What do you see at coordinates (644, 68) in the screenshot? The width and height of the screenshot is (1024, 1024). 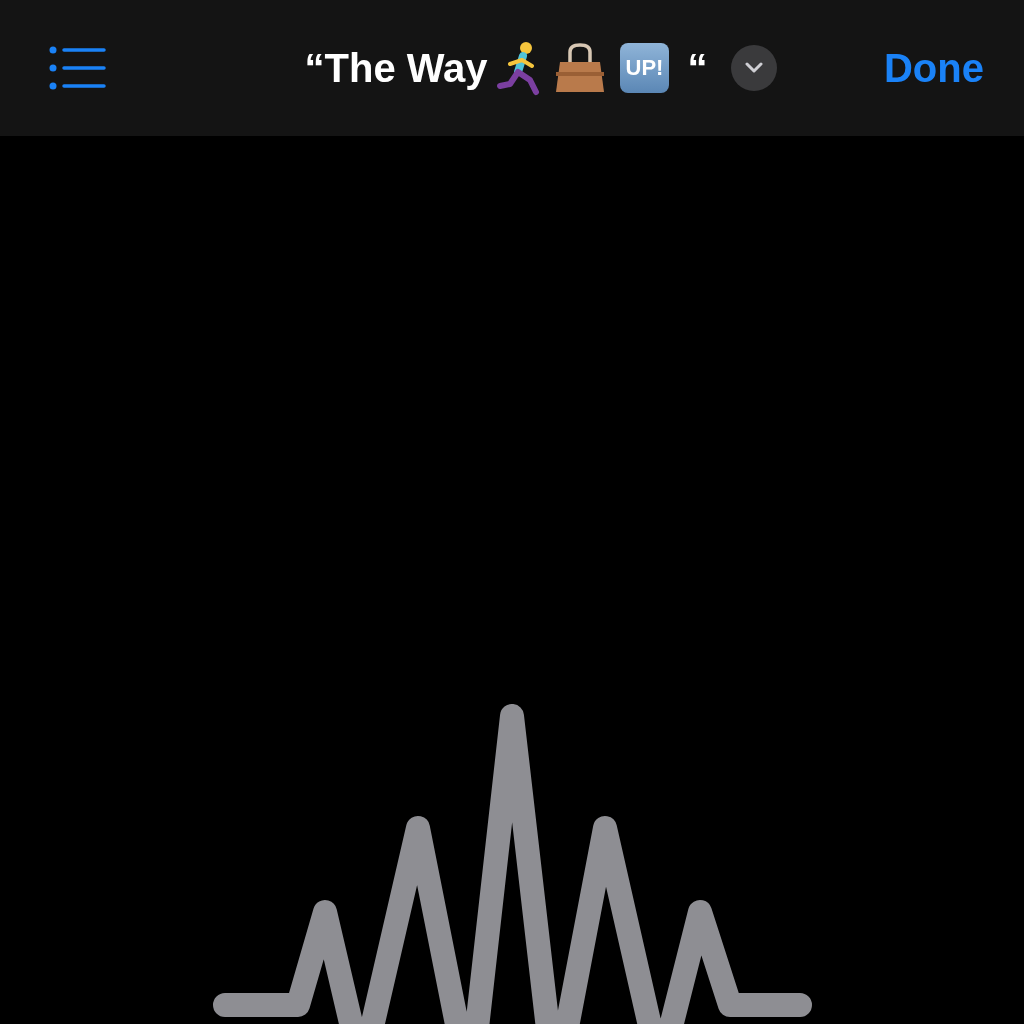 I see `up-badge: UP!` at bounding box center [644, 68].